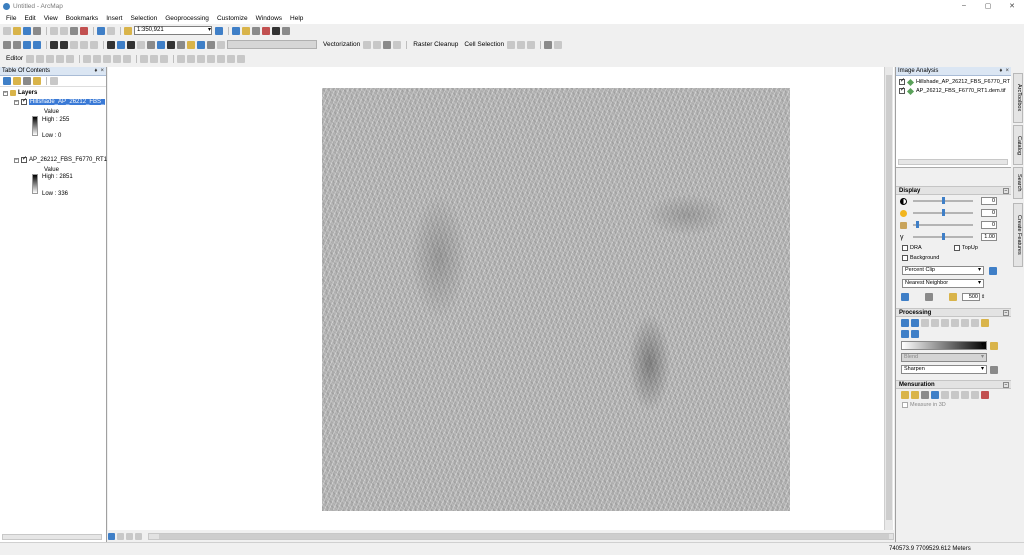 Image resolution: width=1024 pixels, height=555 pixels. I want to click on height-icon, so click(905, 394).